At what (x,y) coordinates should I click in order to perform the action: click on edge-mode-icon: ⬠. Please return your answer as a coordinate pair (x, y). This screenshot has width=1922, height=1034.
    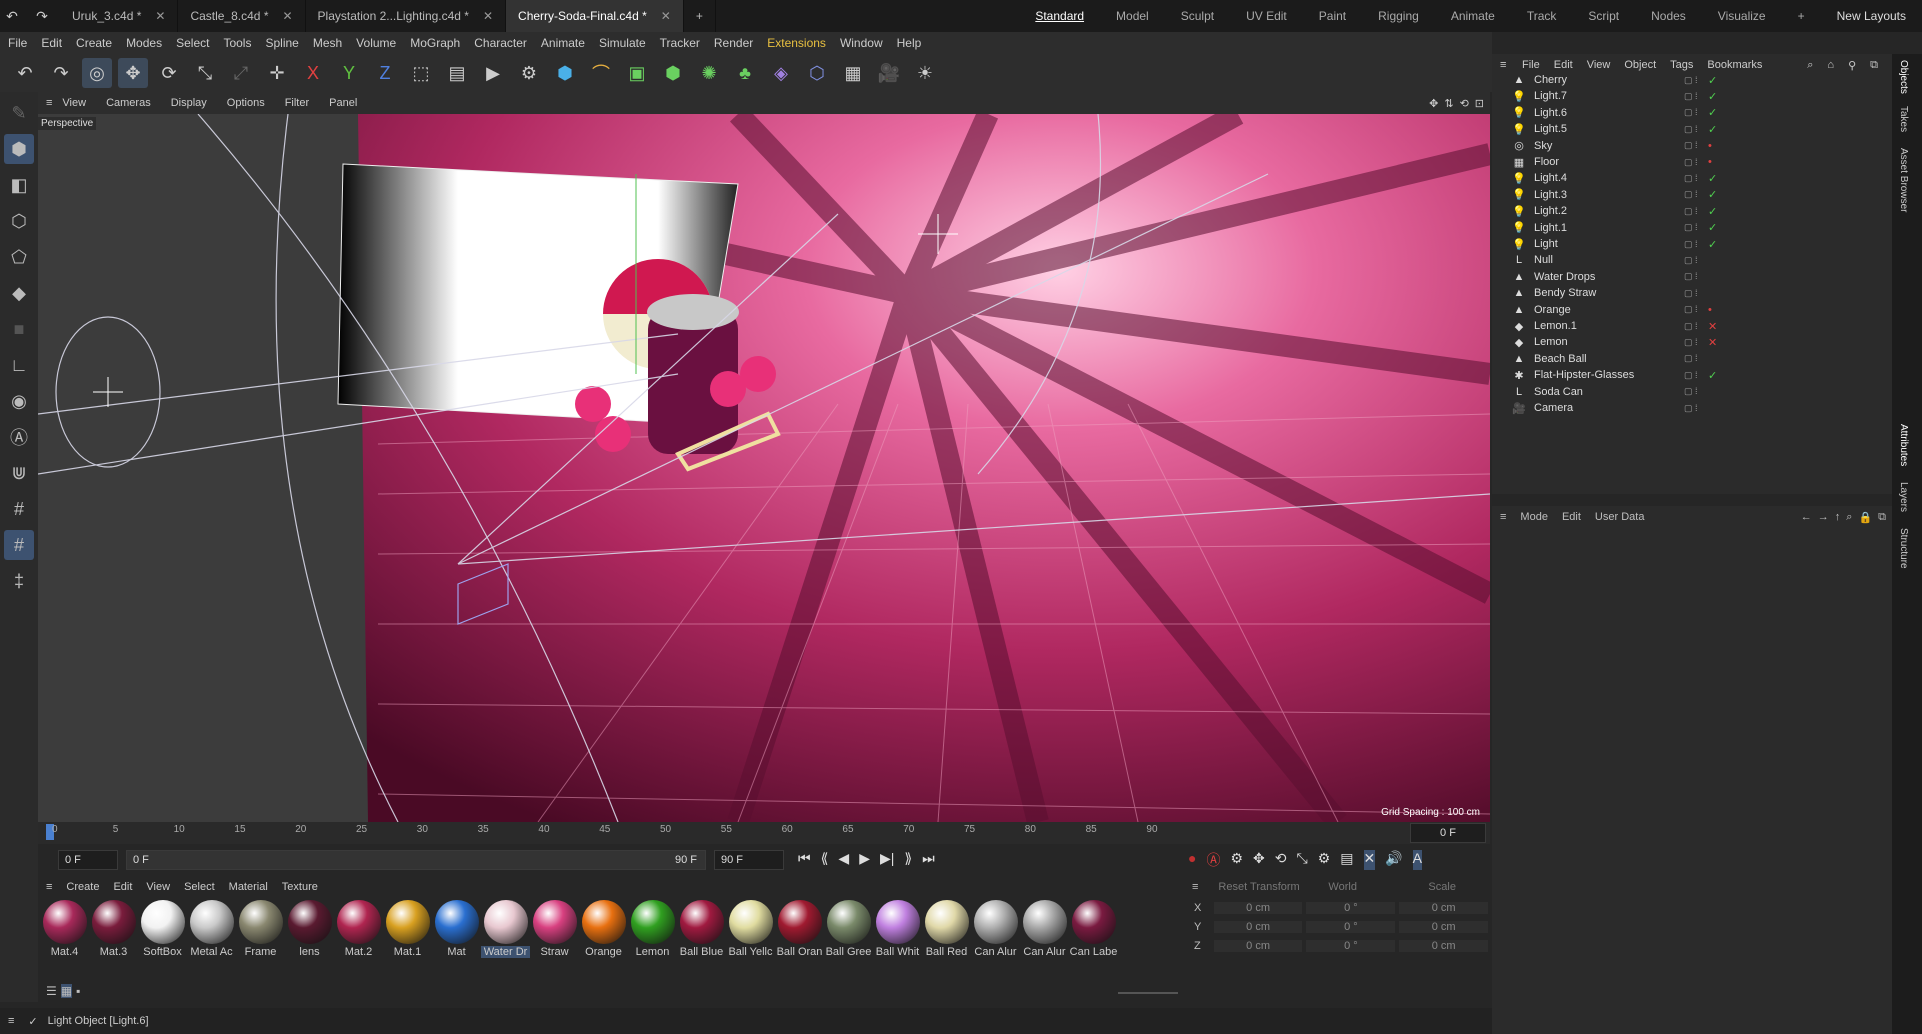
    Looking at the image, I should click on (19, 257).